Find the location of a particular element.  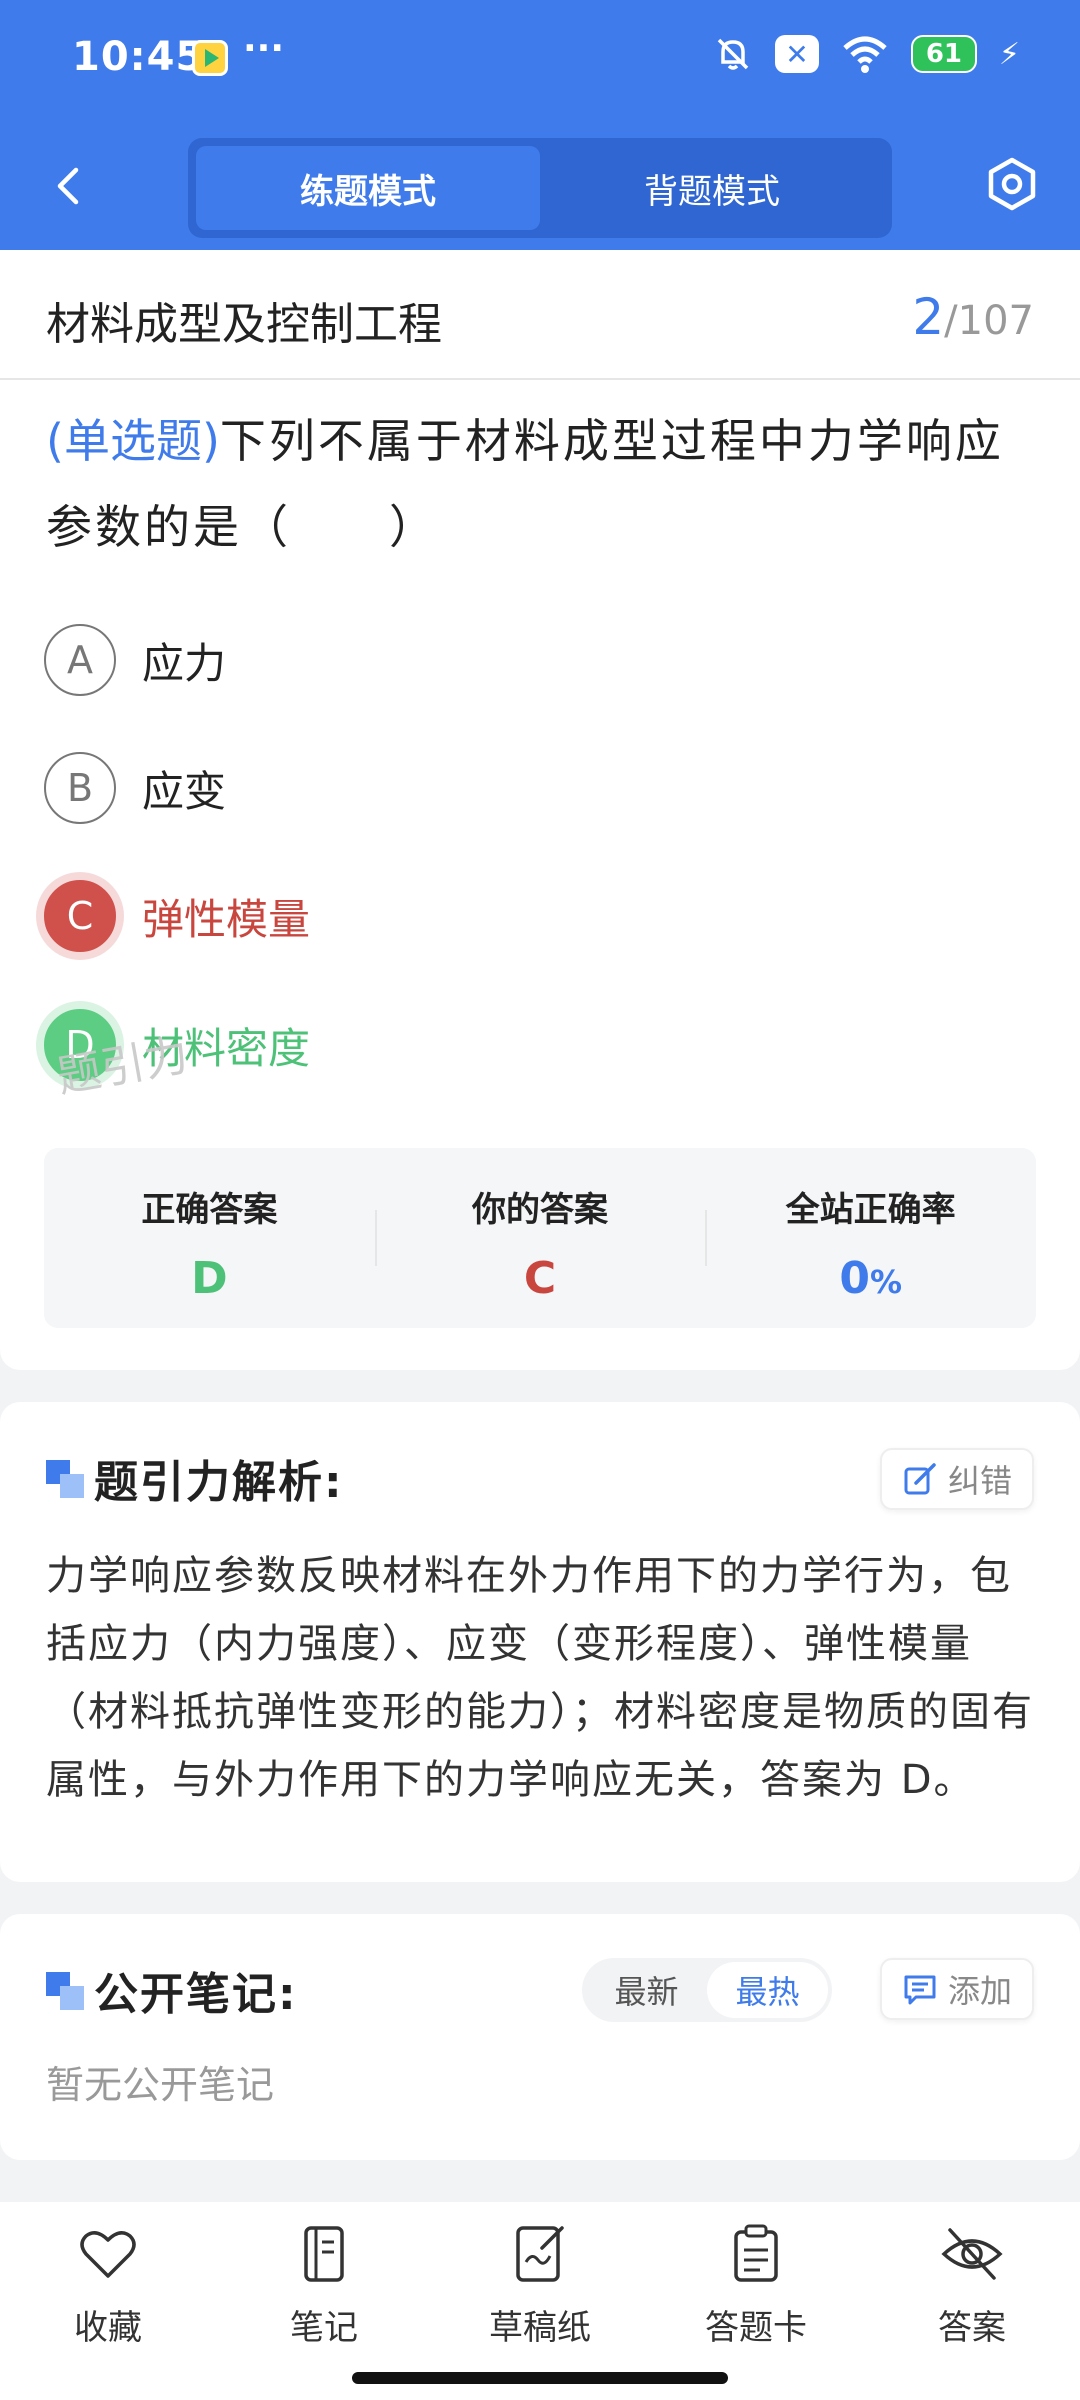

tab-practice-mode: 练题模式 is located at coordinates (368, 188).